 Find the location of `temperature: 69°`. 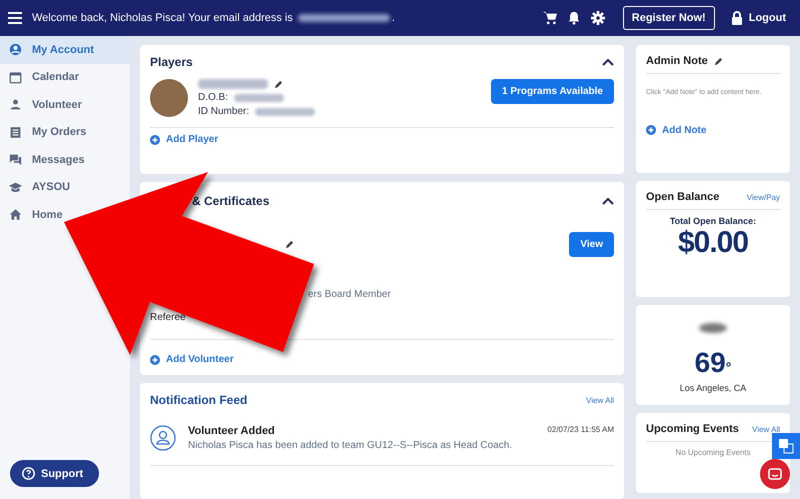

temperature: 69° is located at coordinates (713, 363).